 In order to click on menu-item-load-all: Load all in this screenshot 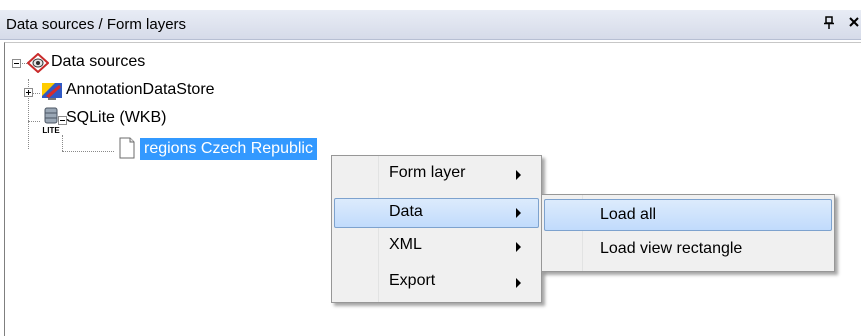, I will do `click(688, 215)`.